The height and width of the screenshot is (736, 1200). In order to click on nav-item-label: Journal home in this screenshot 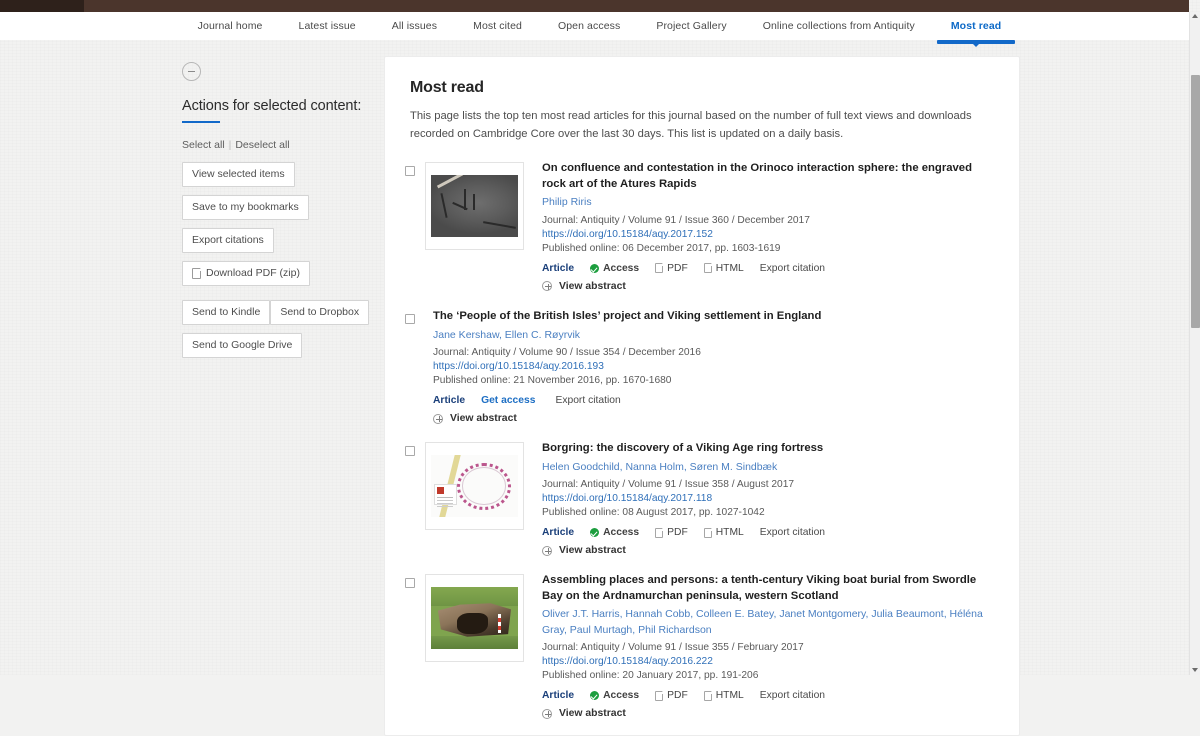, I will do `click(230, 26)`.